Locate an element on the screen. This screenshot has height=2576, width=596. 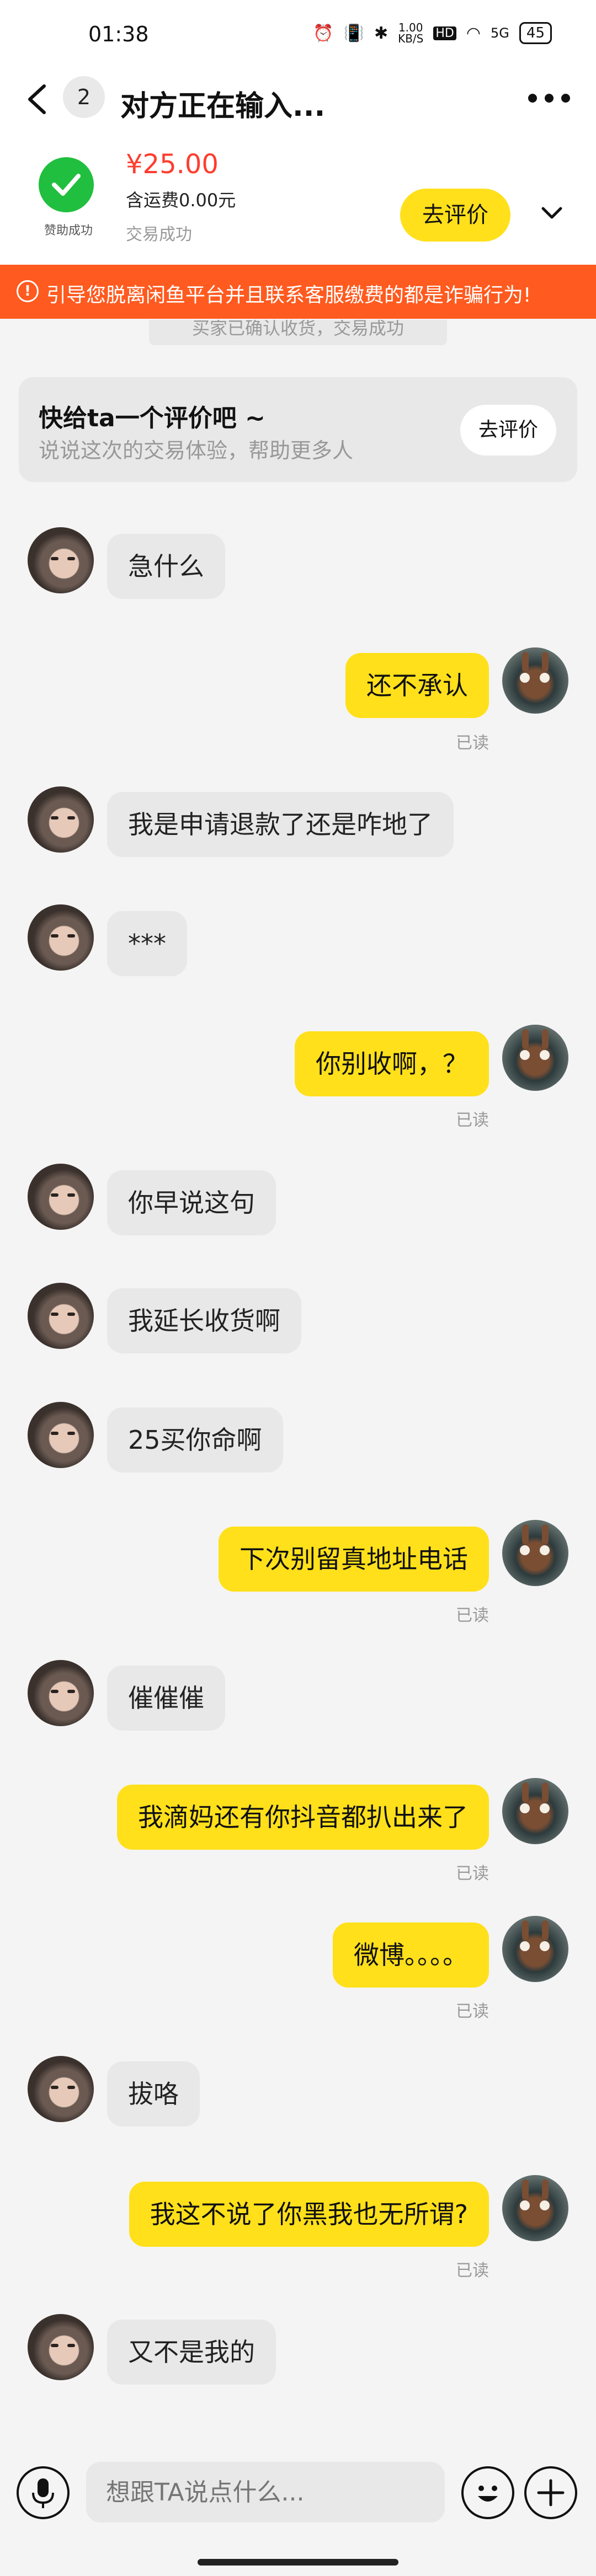
review-prompt-card: 快给ta一个评价吧 ~ 说说这次的交易体验，帮助更多人 去评价 is located at coordinates (298, 429).